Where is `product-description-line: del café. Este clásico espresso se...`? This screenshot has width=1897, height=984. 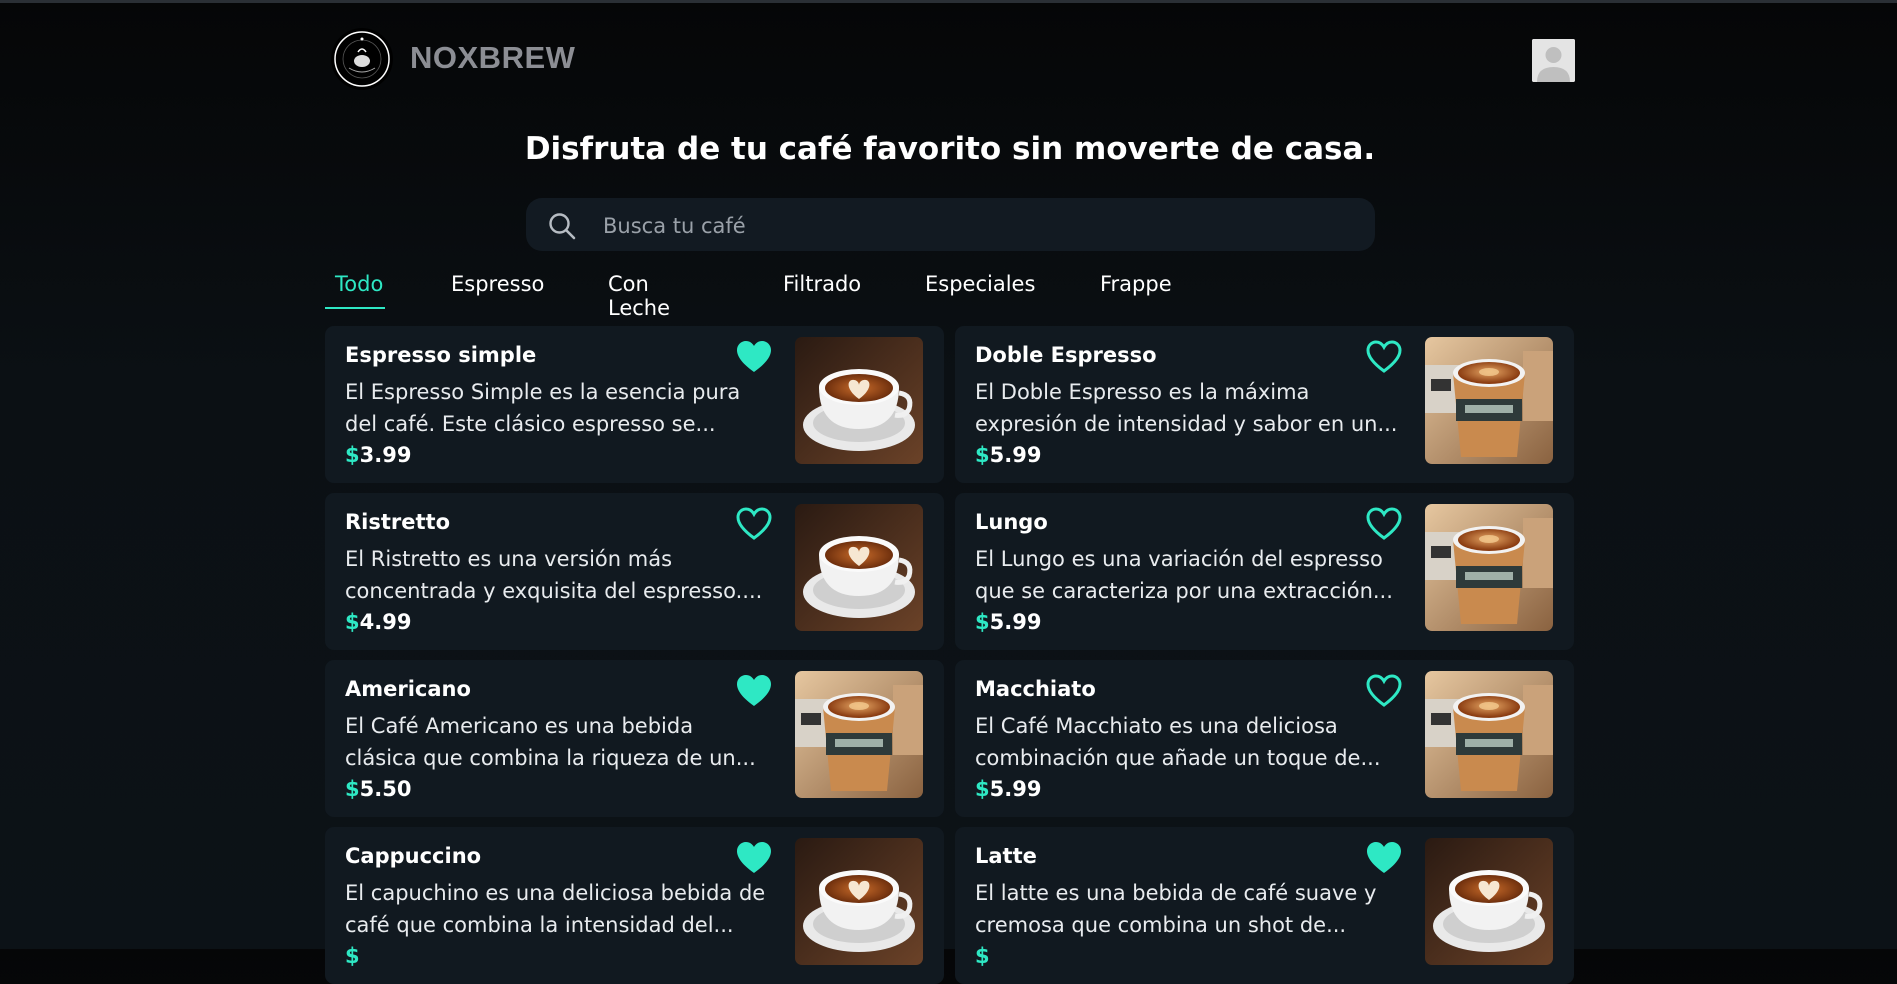
product-description-line: del café. Este clásico espresso se... is located at coordinates (530, 424).